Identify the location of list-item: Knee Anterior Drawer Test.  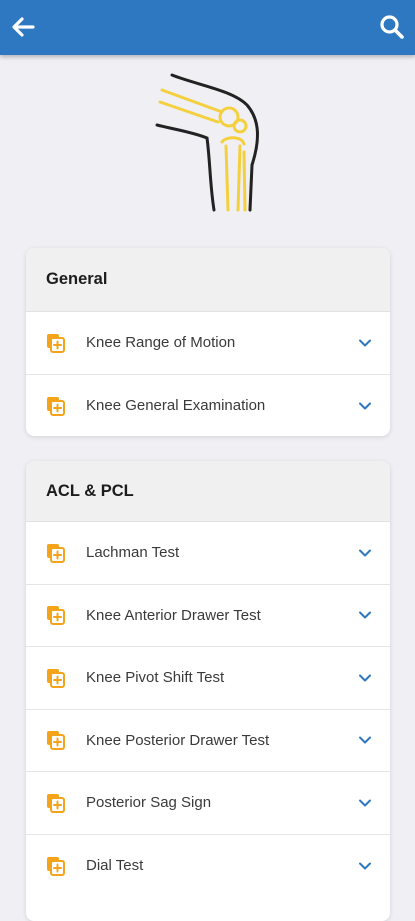
(208, 616).